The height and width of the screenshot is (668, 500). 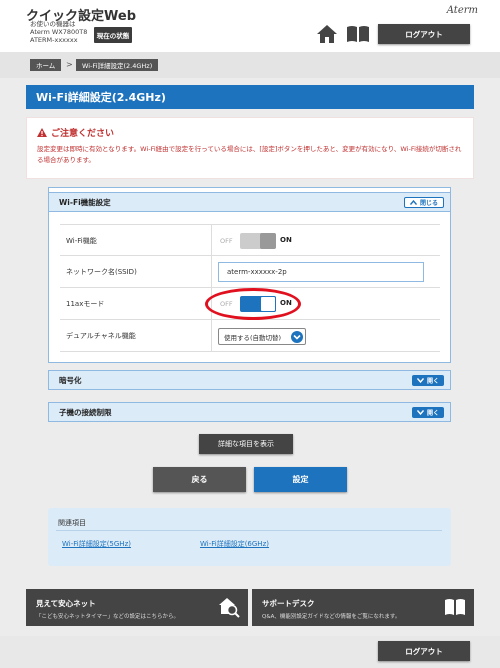 What do you see at coordinates (363, 607) in the screenshot?
I see `support-desk-card: サポートデスク Q&A、機能別設定ガイドなどの情報をご覧になれます。` at bounding box center [363, 607].